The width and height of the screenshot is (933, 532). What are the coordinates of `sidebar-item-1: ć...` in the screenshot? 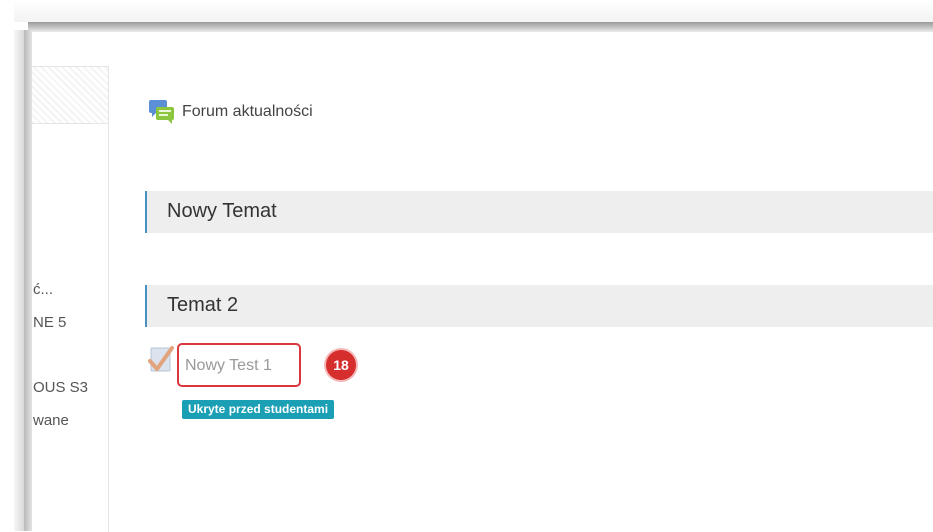 It's located at (43, 289).